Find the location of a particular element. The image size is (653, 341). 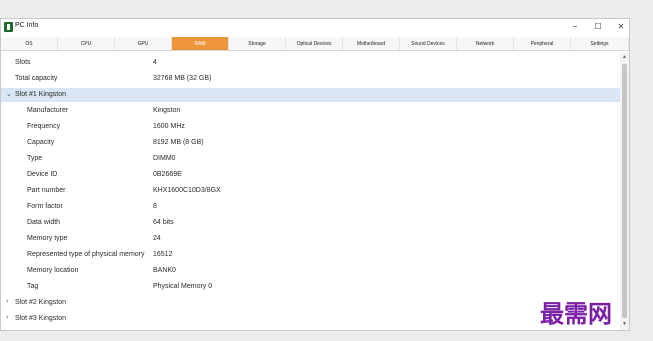

tab-ram: RAM is located at coordinates (200, 43).